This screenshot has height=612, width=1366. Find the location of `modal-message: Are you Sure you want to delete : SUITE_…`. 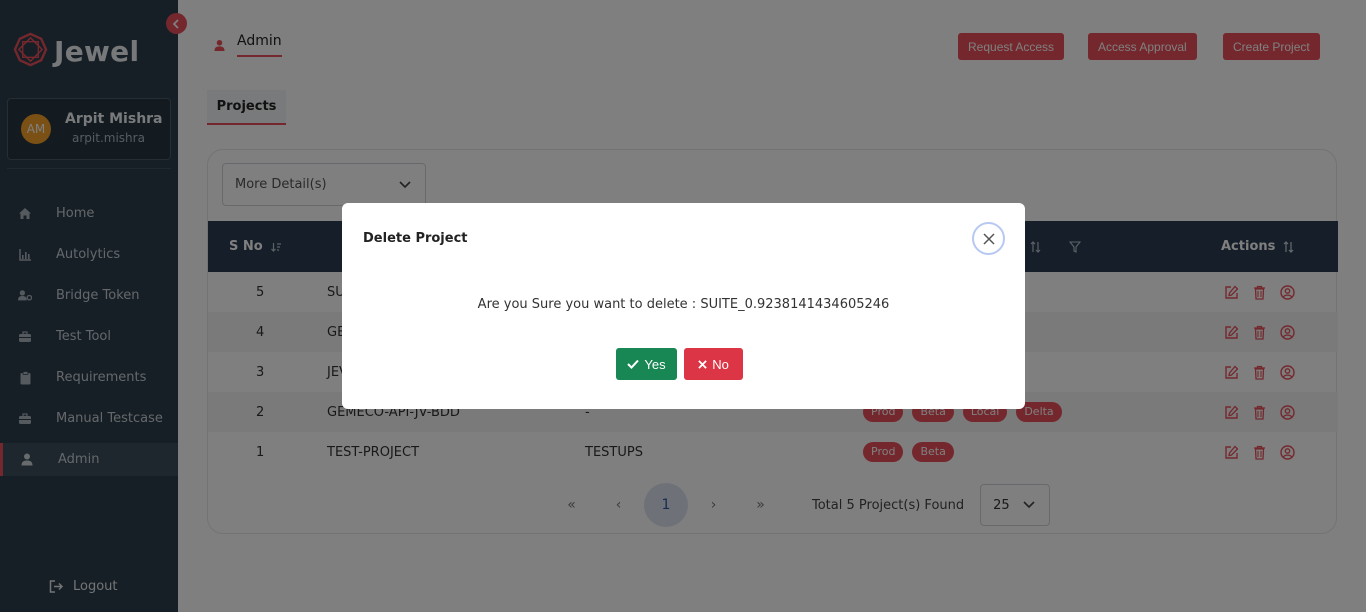

modal-message: Are you Sure you want to delete : SUITE_… is located at coordinates (683, 304).